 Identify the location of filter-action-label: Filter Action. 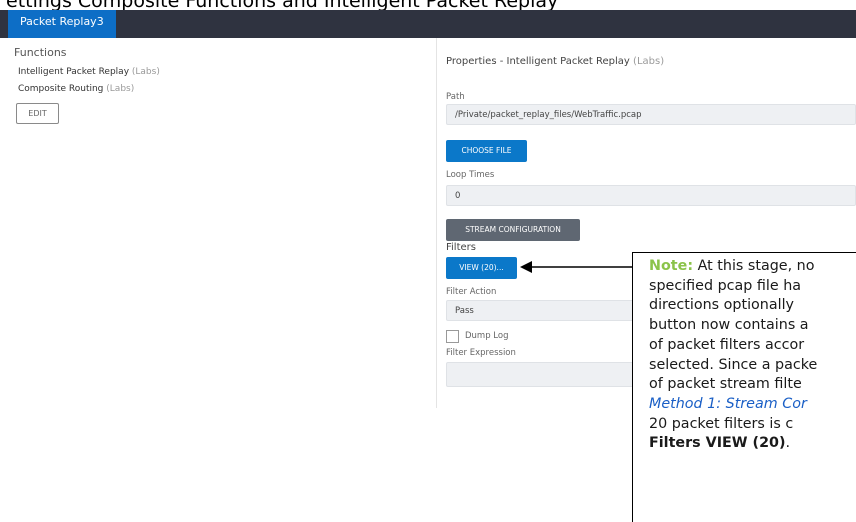
(471, 292).